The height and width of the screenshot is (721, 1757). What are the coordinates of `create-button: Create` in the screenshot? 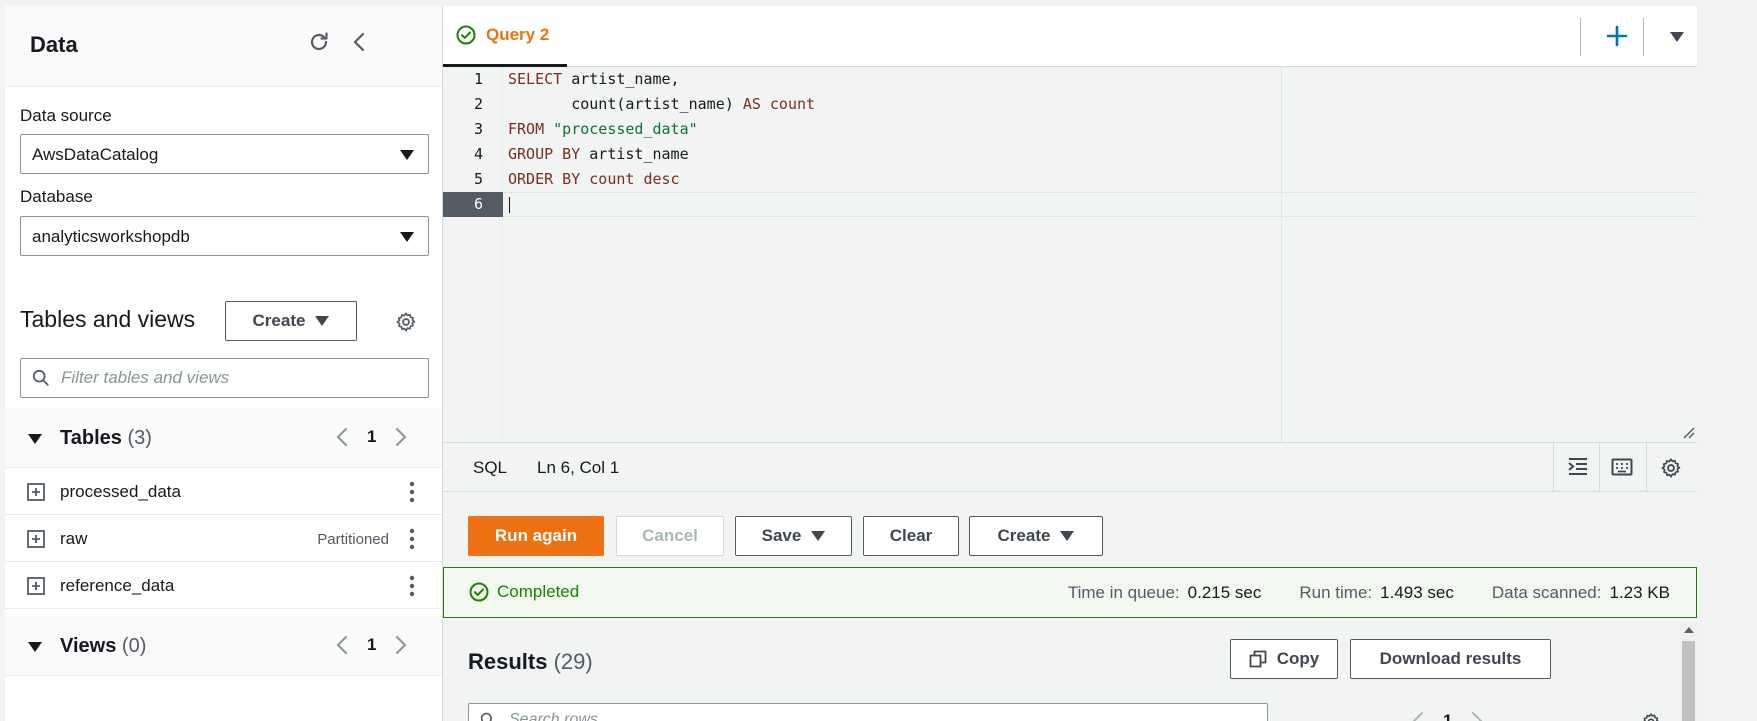 It's located at (1036, 536).